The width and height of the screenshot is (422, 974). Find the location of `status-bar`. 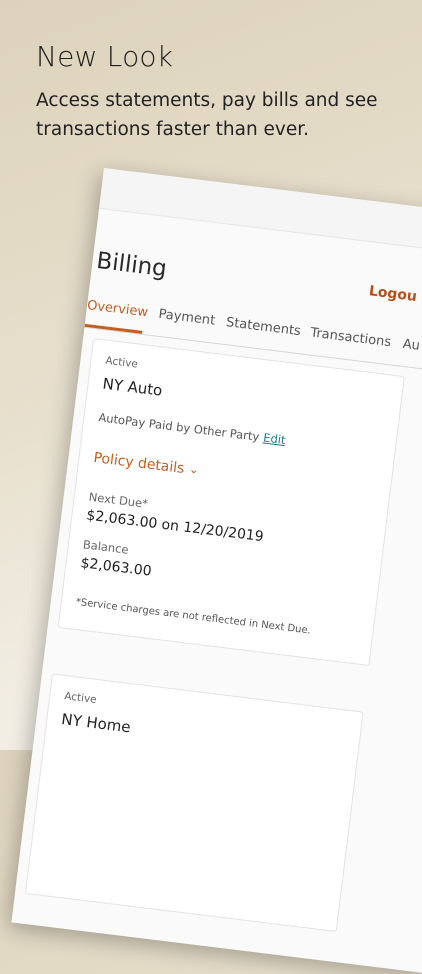

status-bar is located at coordinates (260, 214).